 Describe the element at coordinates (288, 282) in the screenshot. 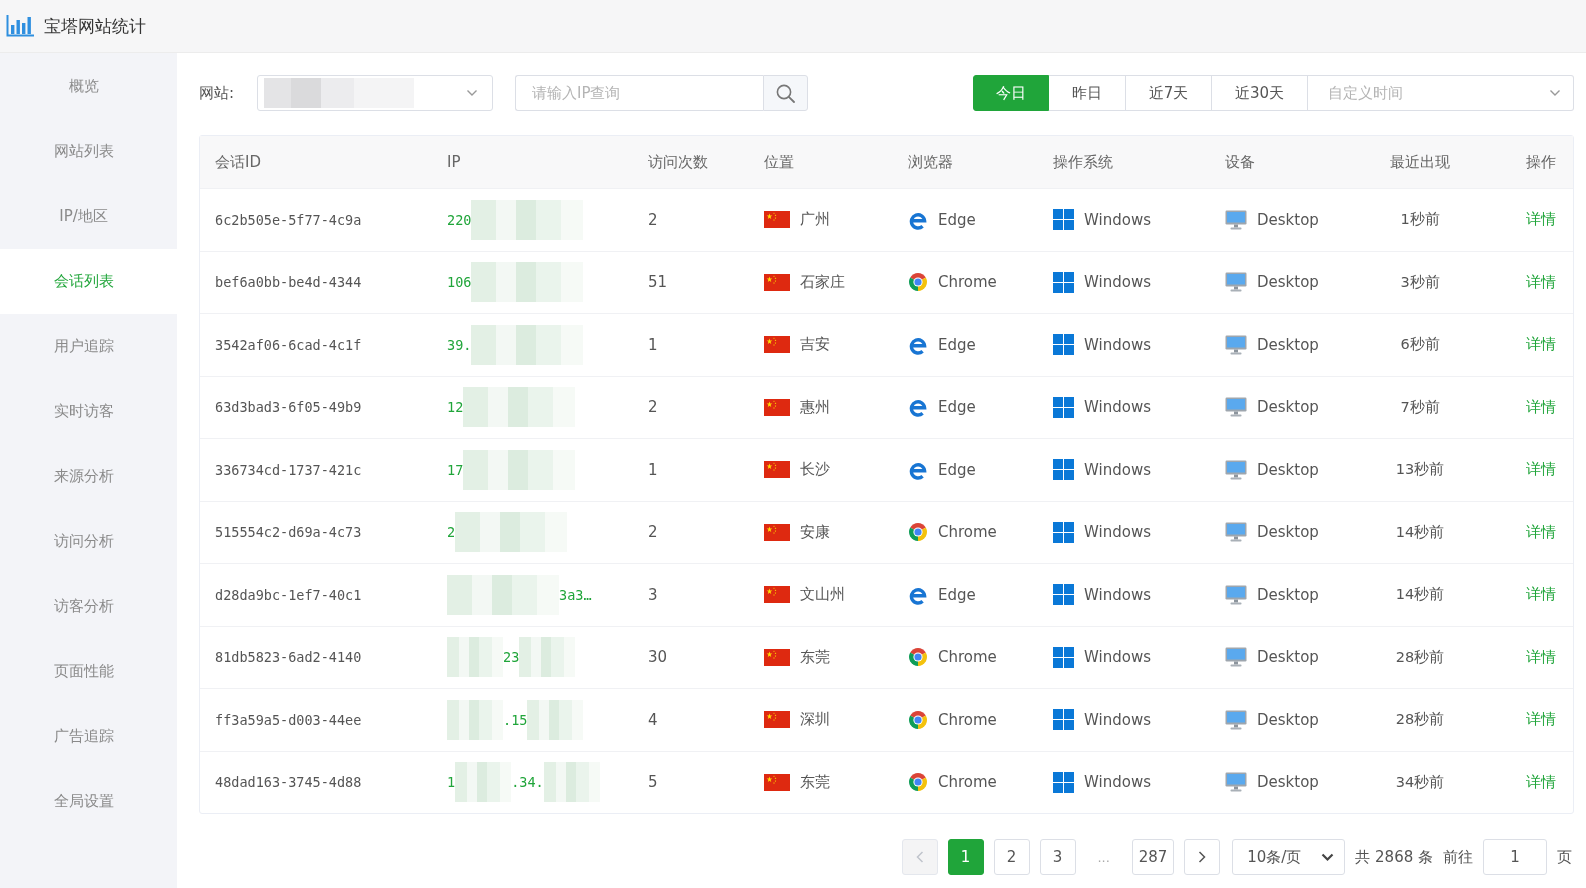

I see `session-id: bef6a0bb-be4d-4344` at that location.